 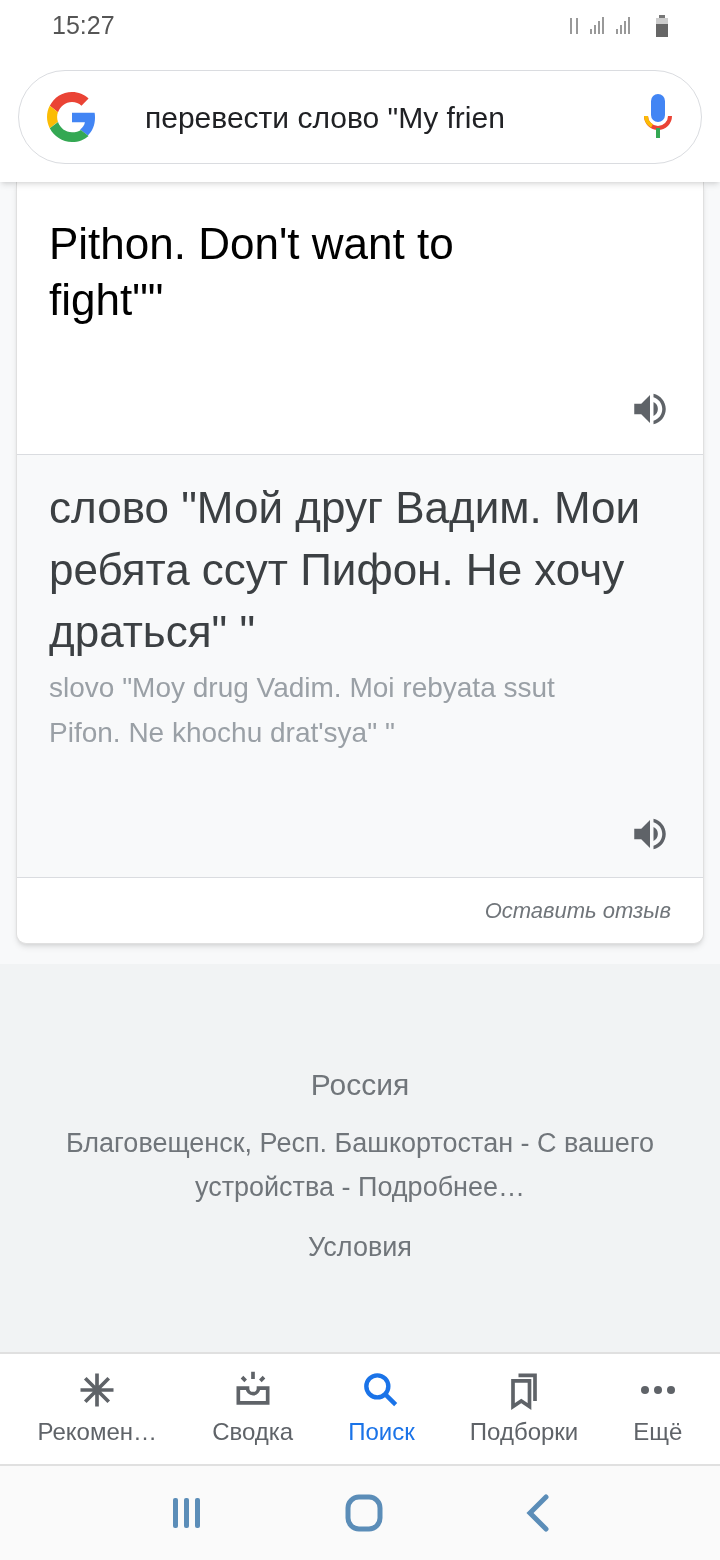 I want to click on search-query: перевести слово "My frien, so click(x=325, y=117).